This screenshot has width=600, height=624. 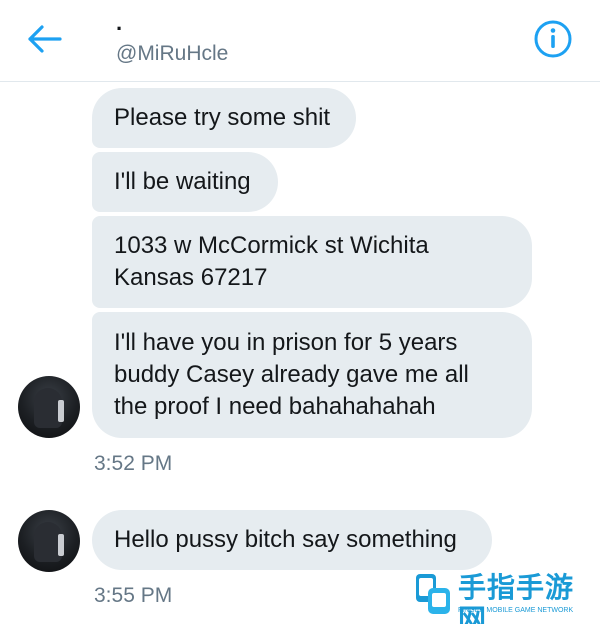 I want to click on message-timestamp: 3:52 PM, so click(x=133, y=463).